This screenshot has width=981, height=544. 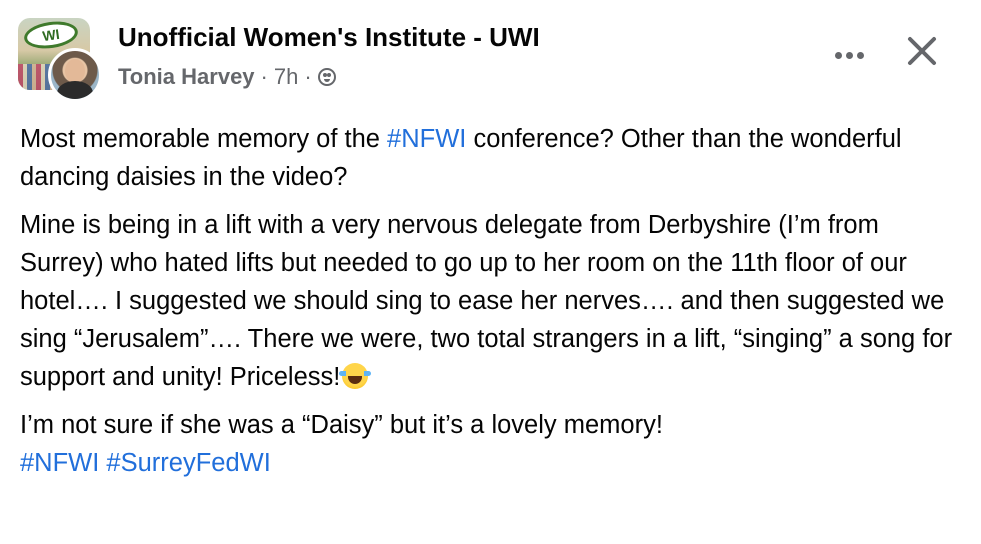 I want to click on author-face, so click(x=75, y=71).